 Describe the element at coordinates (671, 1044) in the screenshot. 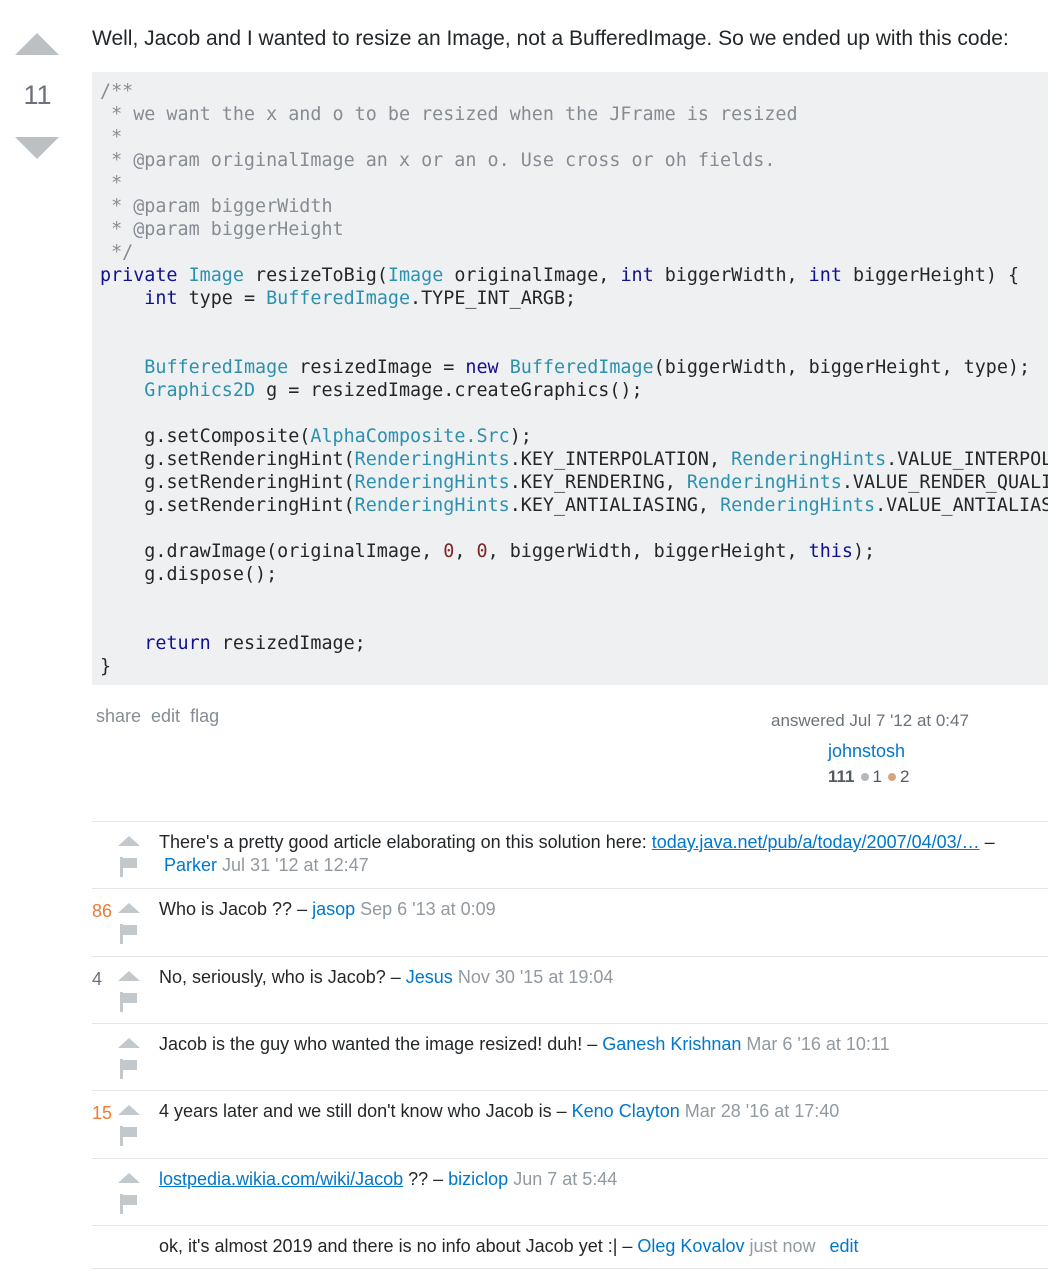

I see `comment-user: Ganesh Krishnan` at that location.